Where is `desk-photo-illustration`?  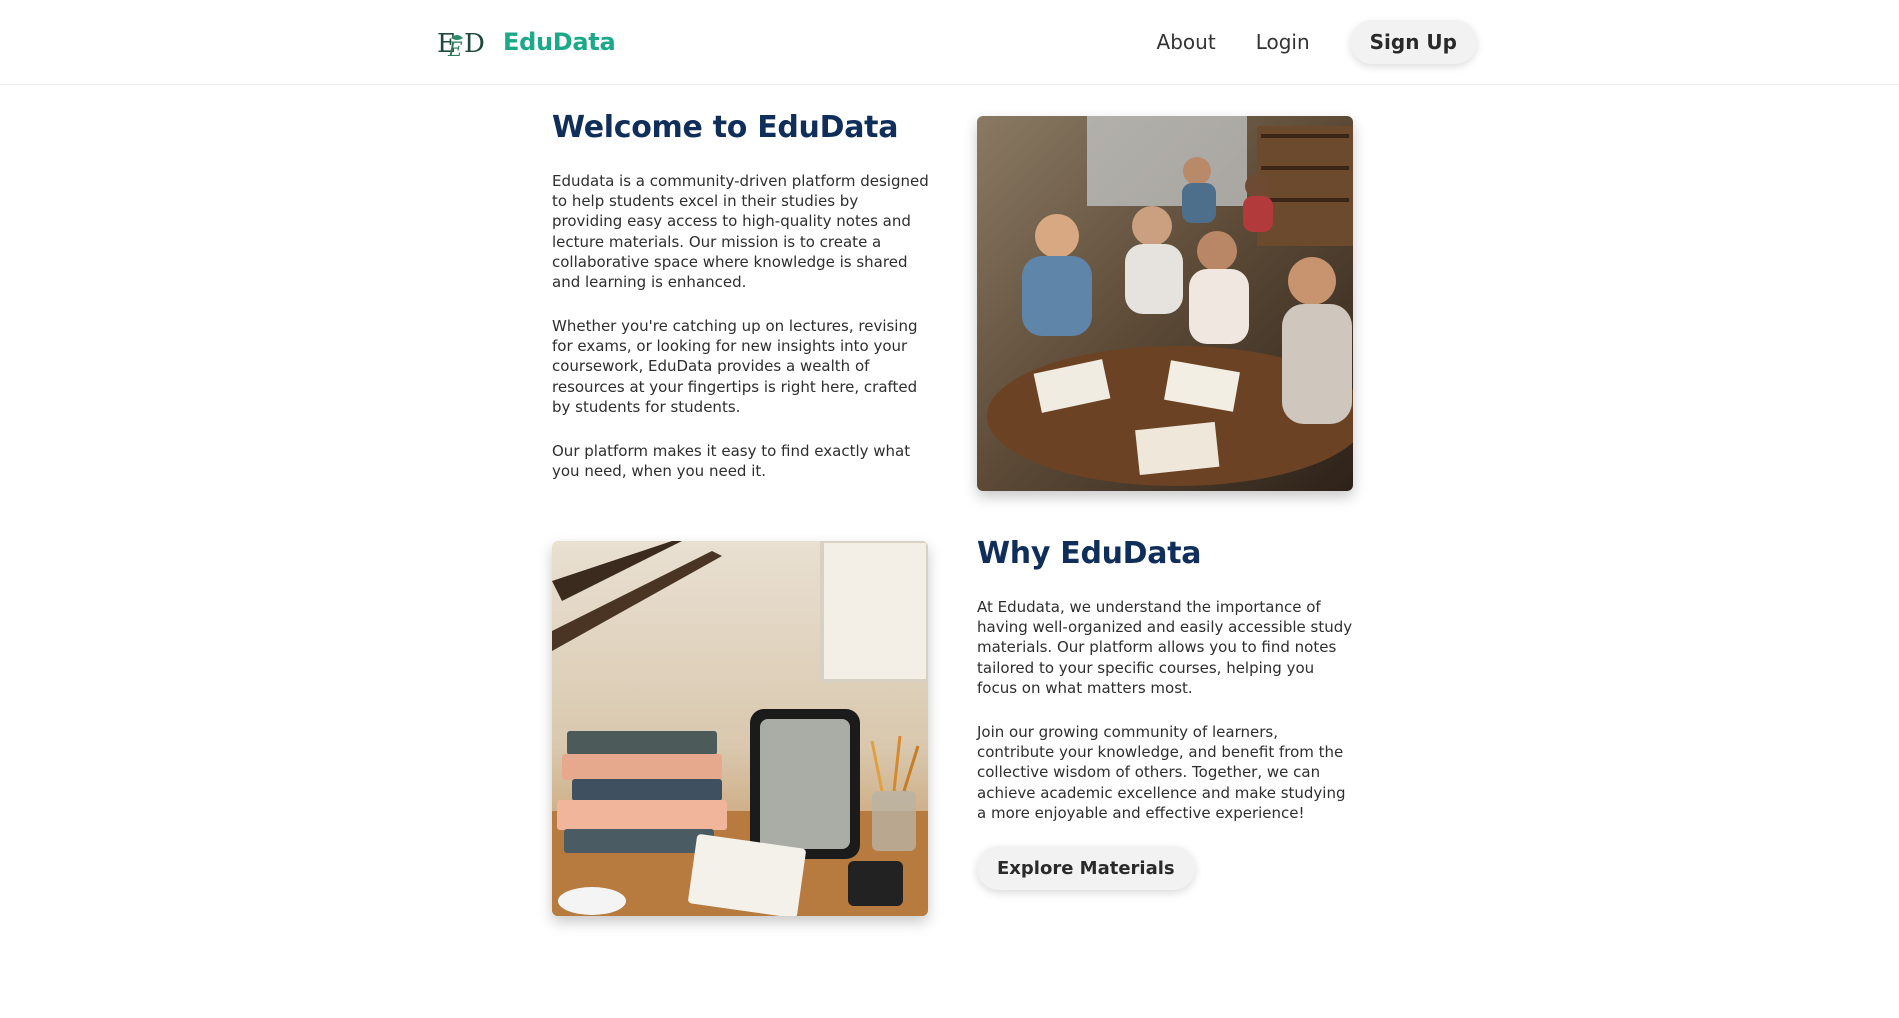
desk-photo-illustration is located at coordinates (740, 728).